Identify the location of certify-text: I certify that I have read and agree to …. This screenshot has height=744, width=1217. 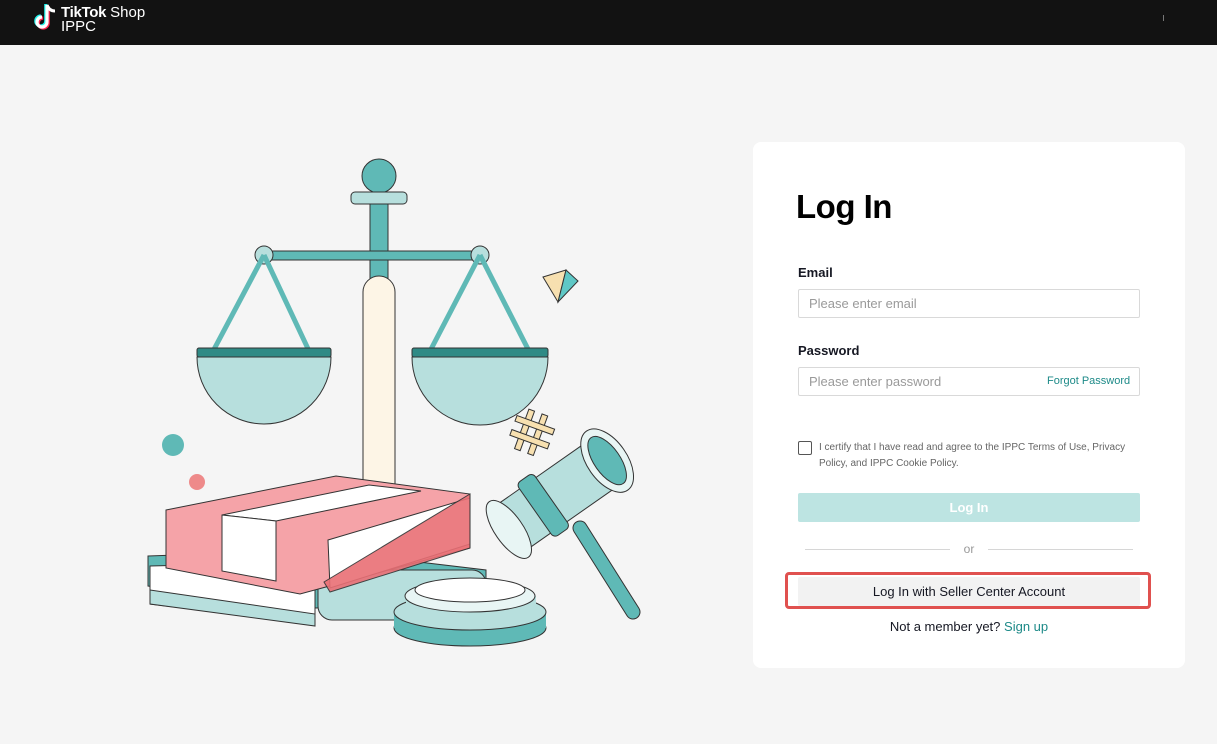
(972, 455).